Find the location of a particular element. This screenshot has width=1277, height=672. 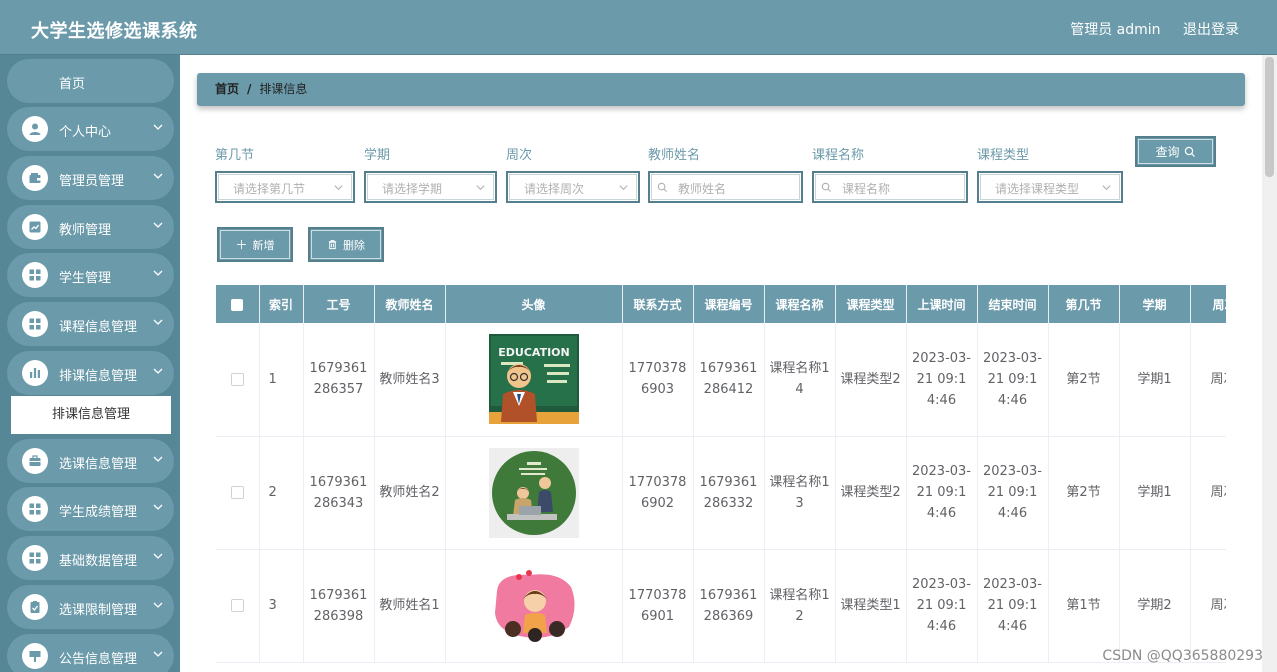

sidebar-item-label: 首页 is located at coordinates (71, 84).